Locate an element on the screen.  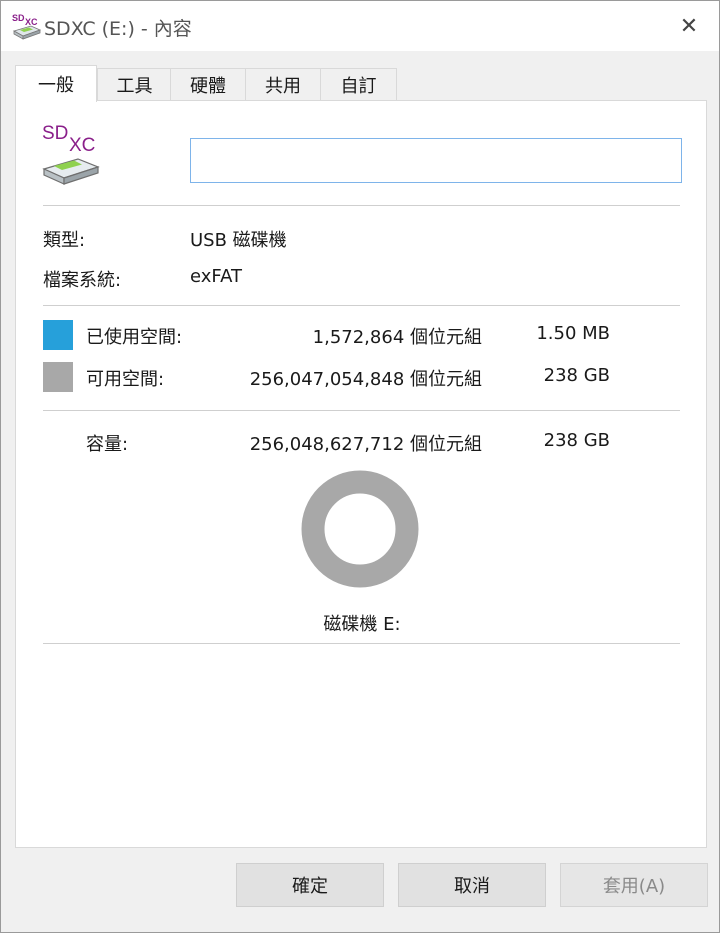
drive-caption: 磁碟機 E: is located at coordinates (362, 624).